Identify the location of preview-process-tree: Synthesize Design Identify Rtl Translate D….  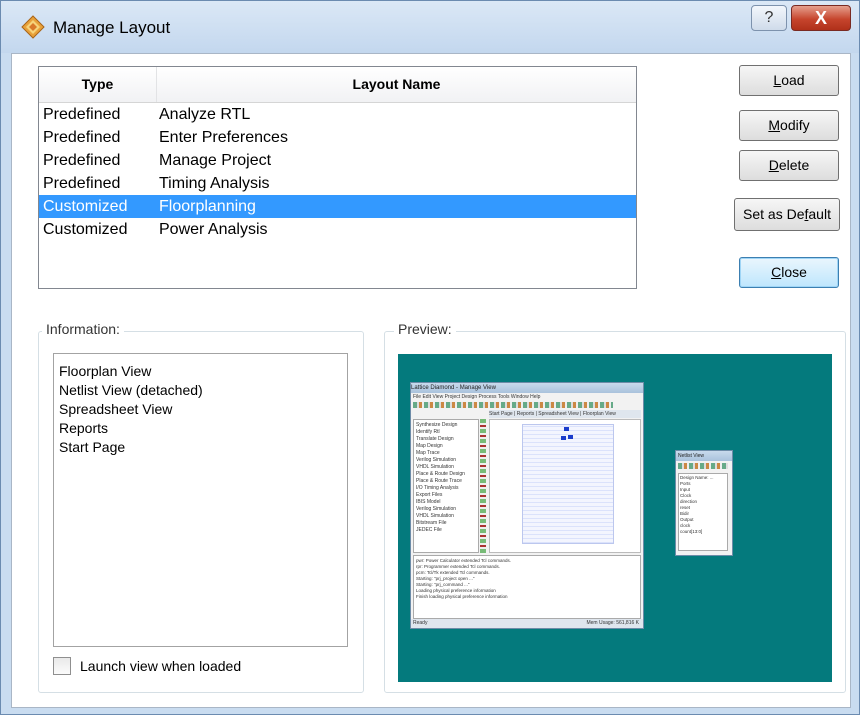
(446, 486).